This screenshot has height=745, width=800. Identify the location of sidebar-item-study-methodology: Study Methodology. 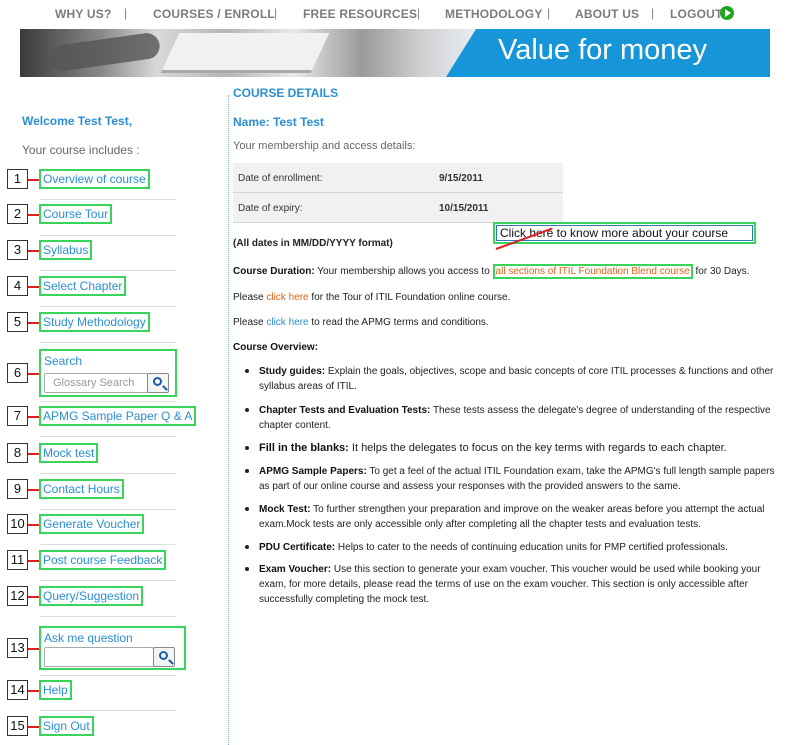
(94, 322).